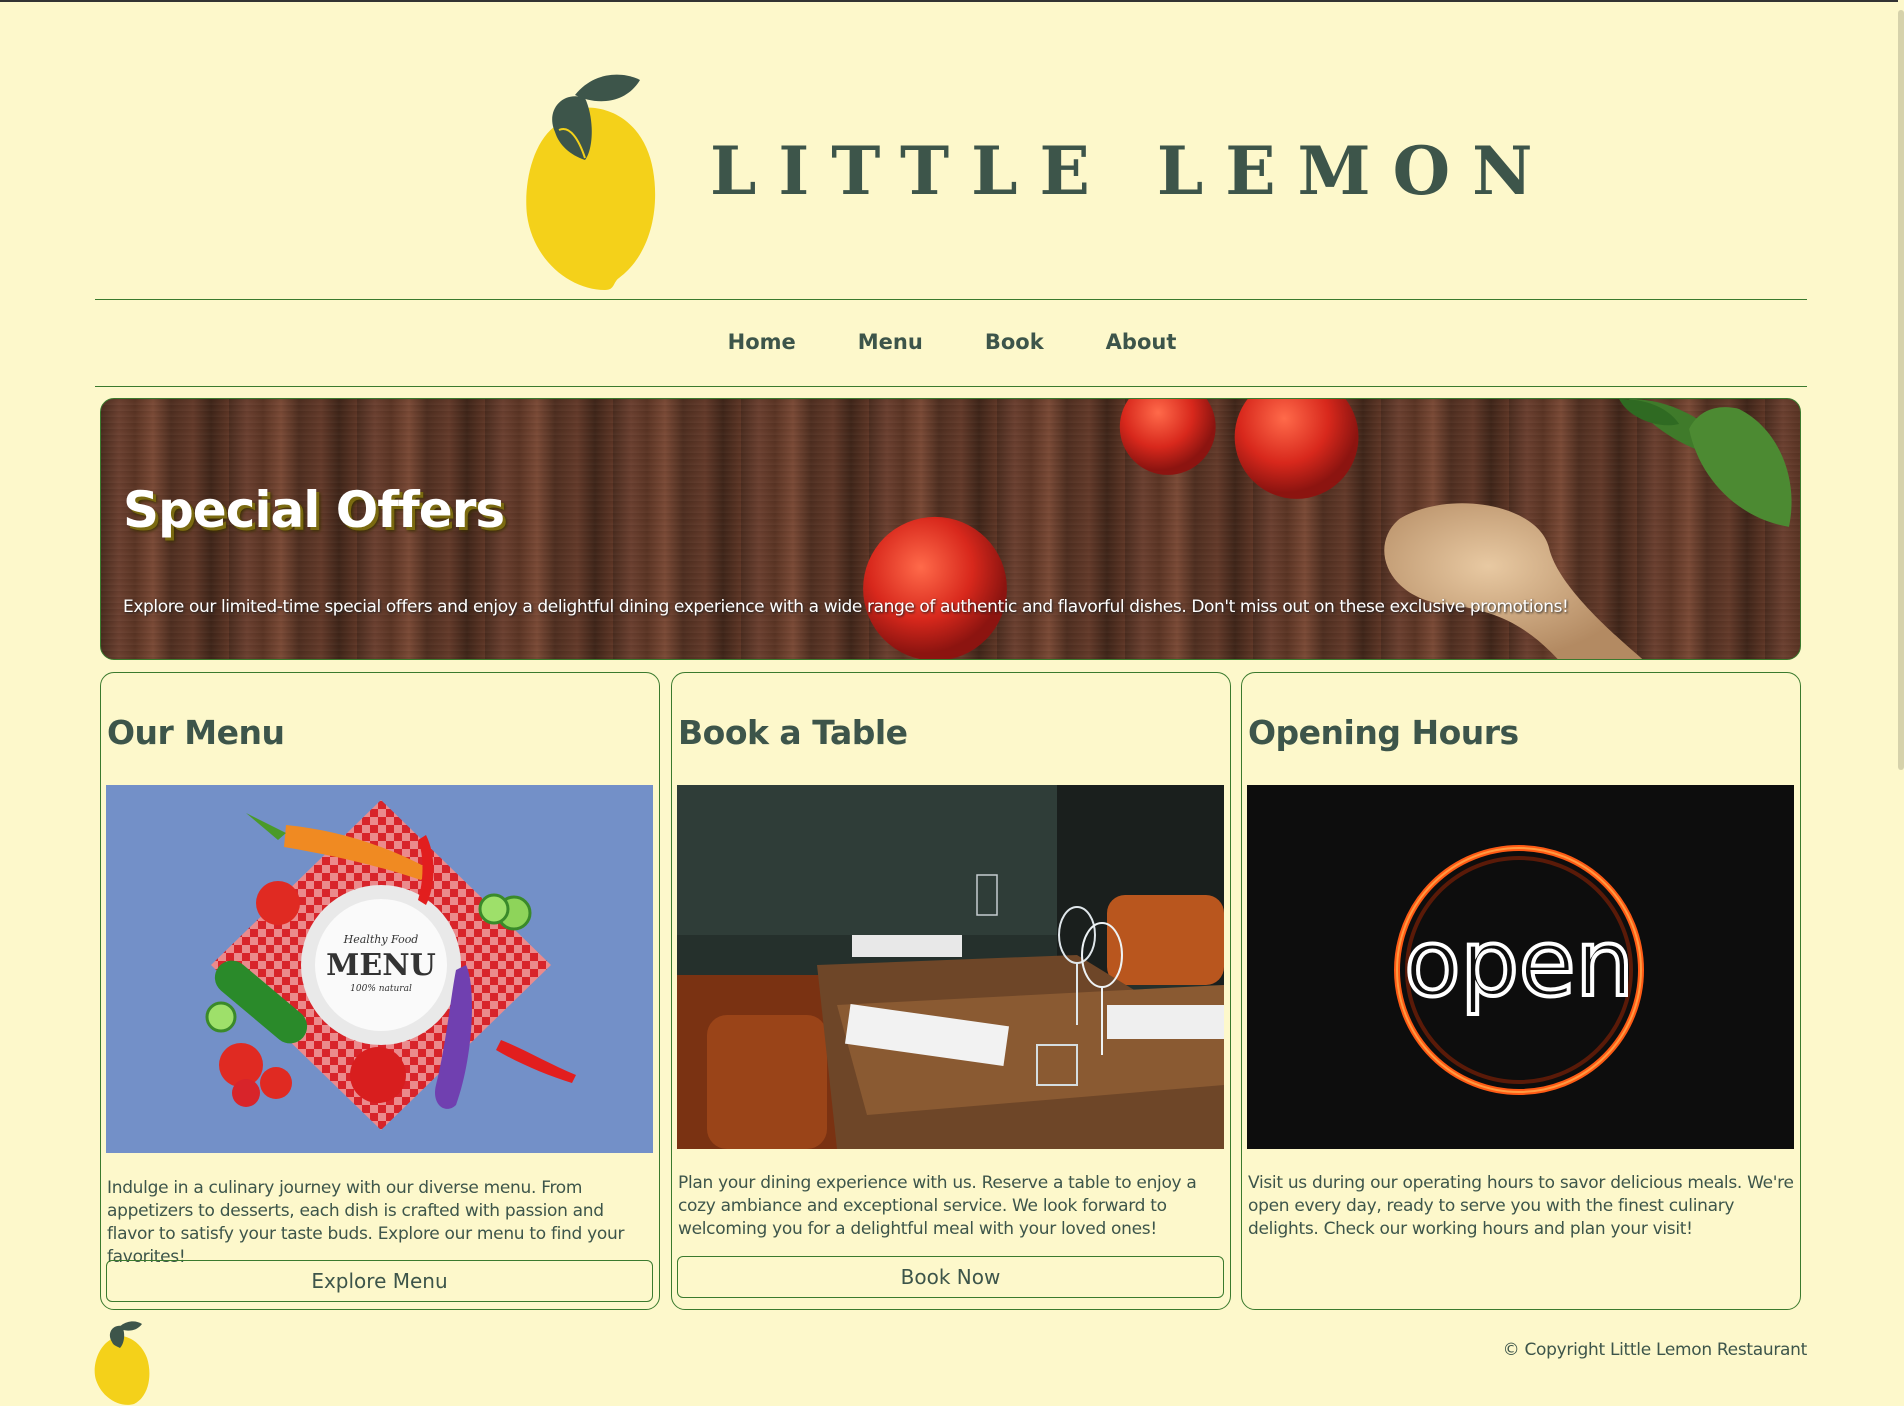 This screenshot has width=1904, height=1406. What do you see at coordinates (952, 342) in the screenshot?
I see `main-nav: Home Menu Book About` at bounding box center [952, 342].